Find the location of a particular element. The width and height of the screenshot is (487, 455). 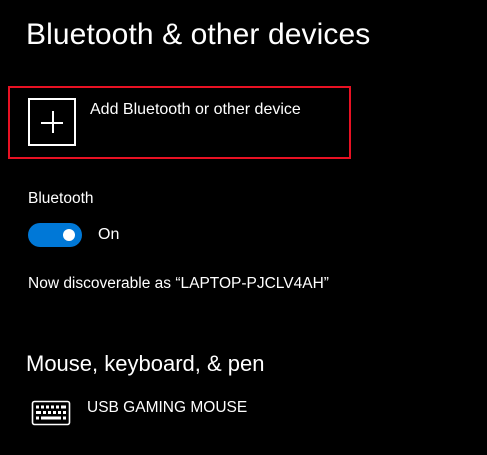

keyboard-icon is located at coordinates (51, 413).